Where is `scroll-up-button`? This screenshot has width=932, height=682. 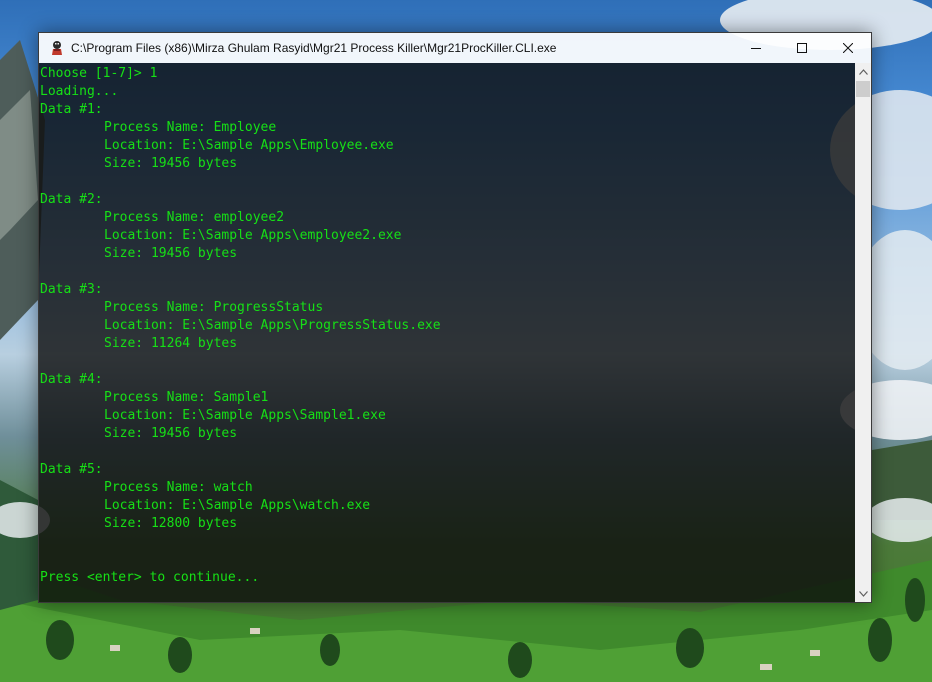
scroll-up-button is located at coordinates (863, 71).